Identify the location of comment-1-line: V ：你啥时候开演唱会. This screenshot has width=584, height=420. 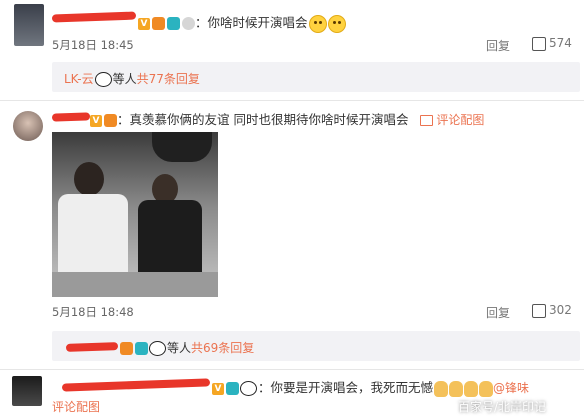
(242, 22).